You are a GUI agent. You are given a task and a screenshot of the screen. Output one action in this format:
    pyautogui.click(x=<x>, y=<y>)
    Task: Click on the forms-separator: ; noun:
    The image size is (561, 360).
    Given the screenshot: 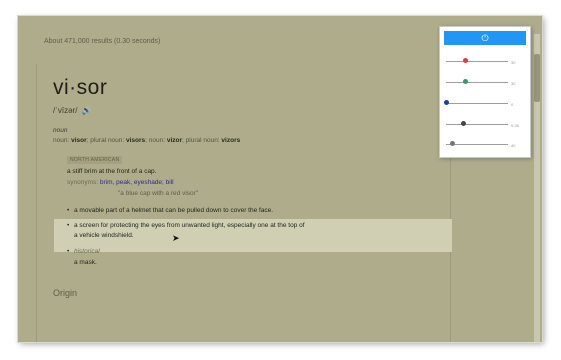 What is the action you would take?
    pyautogui.click(x=156, y=140)
    